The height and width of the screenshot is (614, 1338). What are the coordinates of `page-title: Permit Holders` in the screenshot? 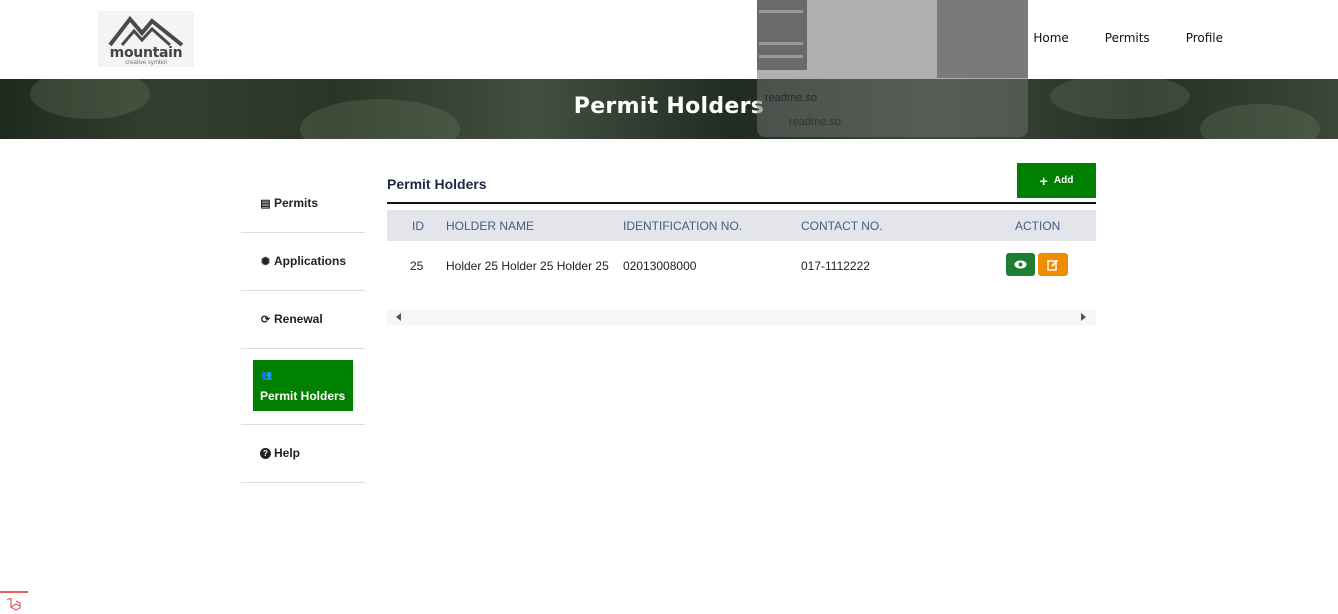 It's located at (669, 106).